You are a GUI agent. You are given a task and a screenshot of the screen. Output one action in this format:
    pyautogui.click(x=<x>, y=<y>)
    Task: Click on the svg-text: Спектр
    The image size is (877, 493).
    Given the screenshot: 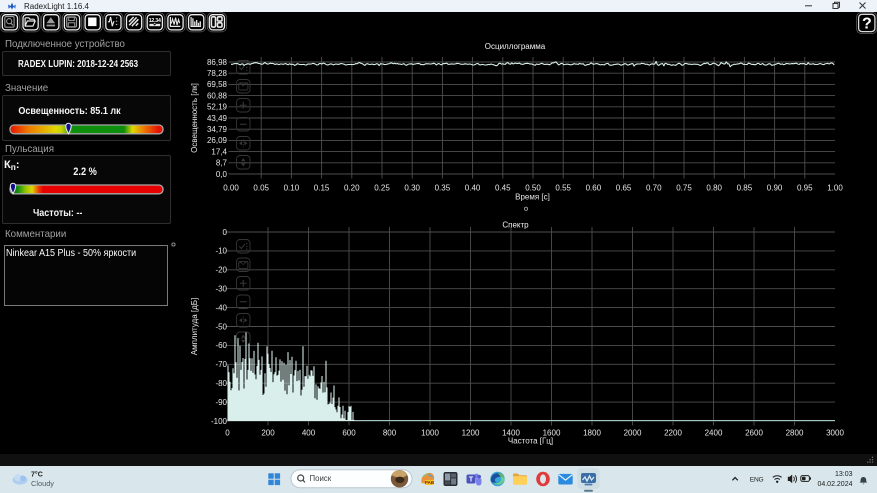 What is the action you would take?
    pyautogui.click(x=515, y=225)
    